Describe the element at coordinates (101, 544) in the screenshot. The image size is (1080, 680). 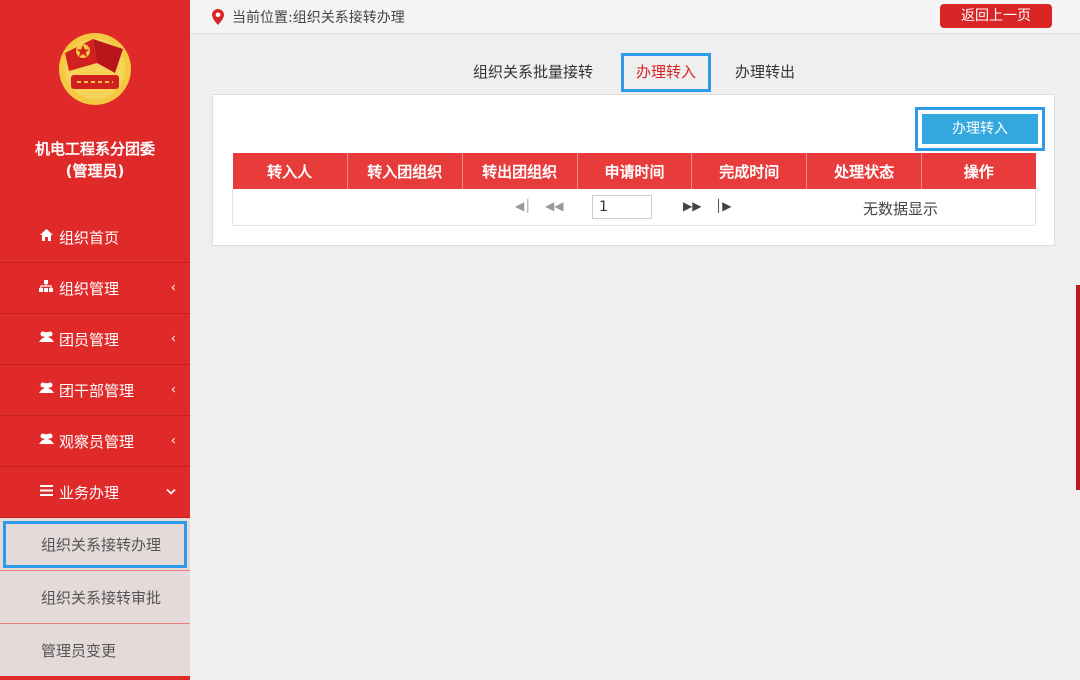
I see `sub-item-label: 组织关系接转办理` at that location.